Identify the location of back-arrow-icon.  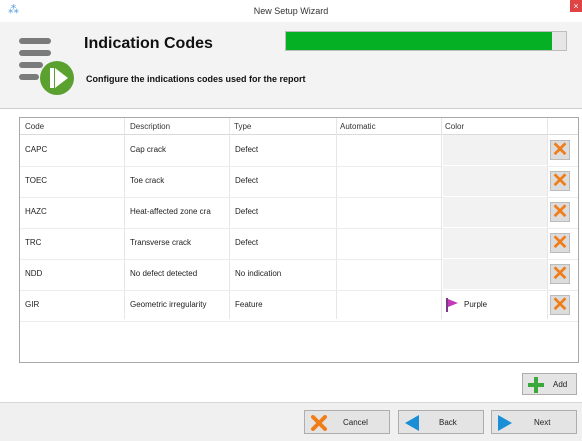
(412, 423).